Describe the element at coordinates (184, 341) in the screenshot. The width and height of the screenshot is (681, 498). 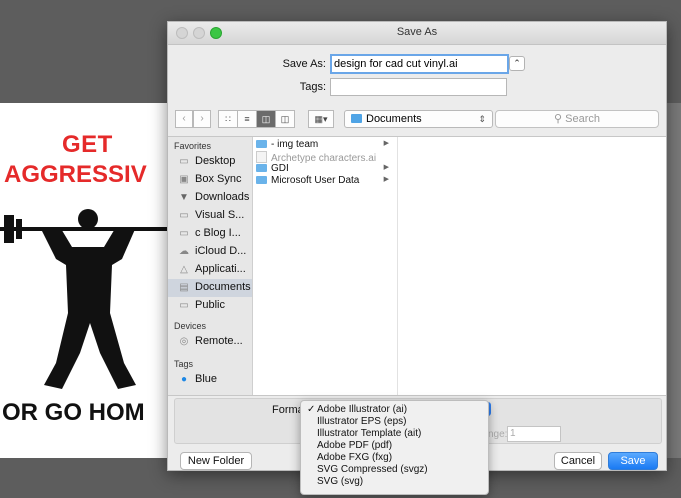
I see `disc-icon: ◎` at that location.